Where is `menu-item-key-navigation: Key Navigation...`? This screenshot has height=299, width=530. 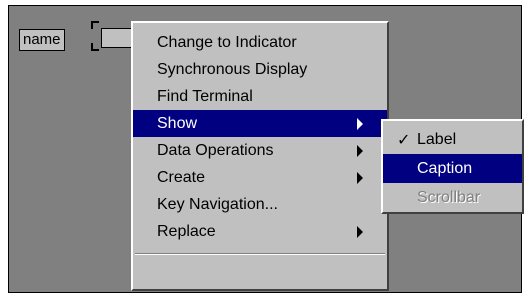 menu-item-key-navigation: Key Navigation... is located at coordinates (260, 204).